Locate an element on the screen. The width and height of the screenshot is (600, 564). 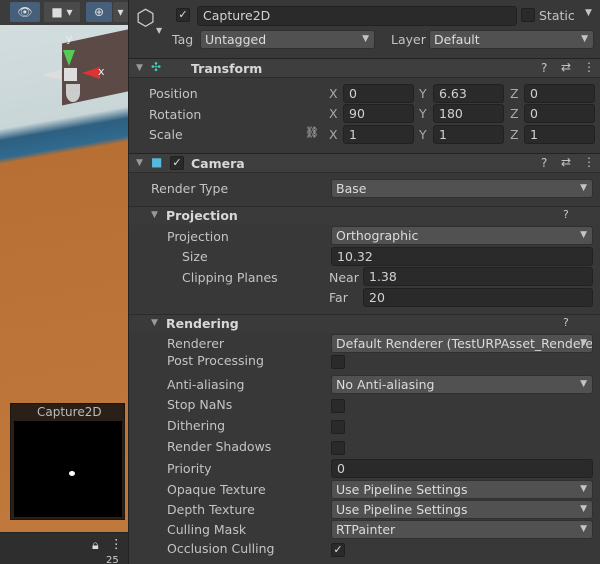
layer-dropdown: Default ▼ is located at coordinates (511, 39).